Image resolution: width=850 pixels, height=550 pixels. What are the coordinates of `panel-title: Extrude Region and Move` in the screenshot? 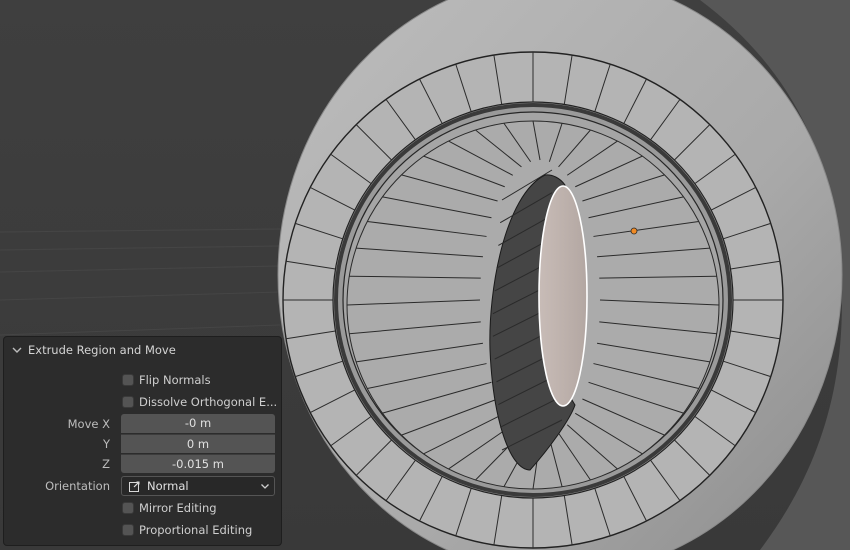 It's located at (102, 350).